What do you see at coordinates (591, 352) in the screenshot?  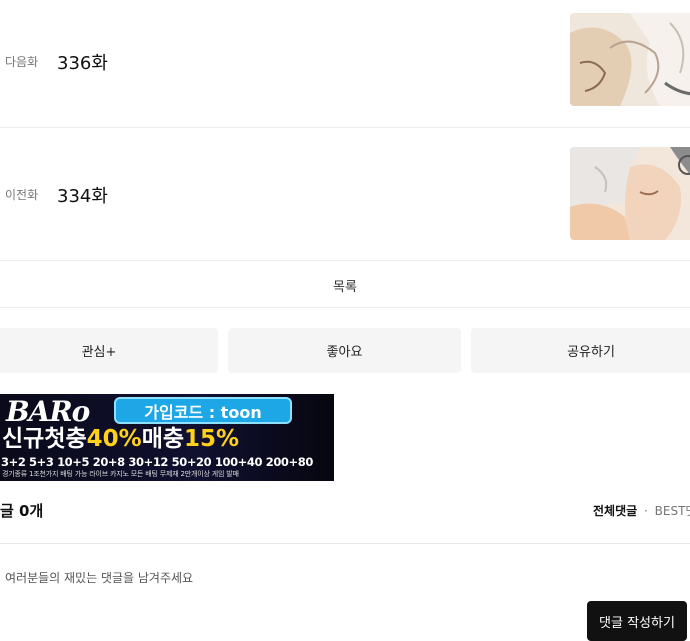 I see `share-label: 공유하기` at bounding box center [591, 352].